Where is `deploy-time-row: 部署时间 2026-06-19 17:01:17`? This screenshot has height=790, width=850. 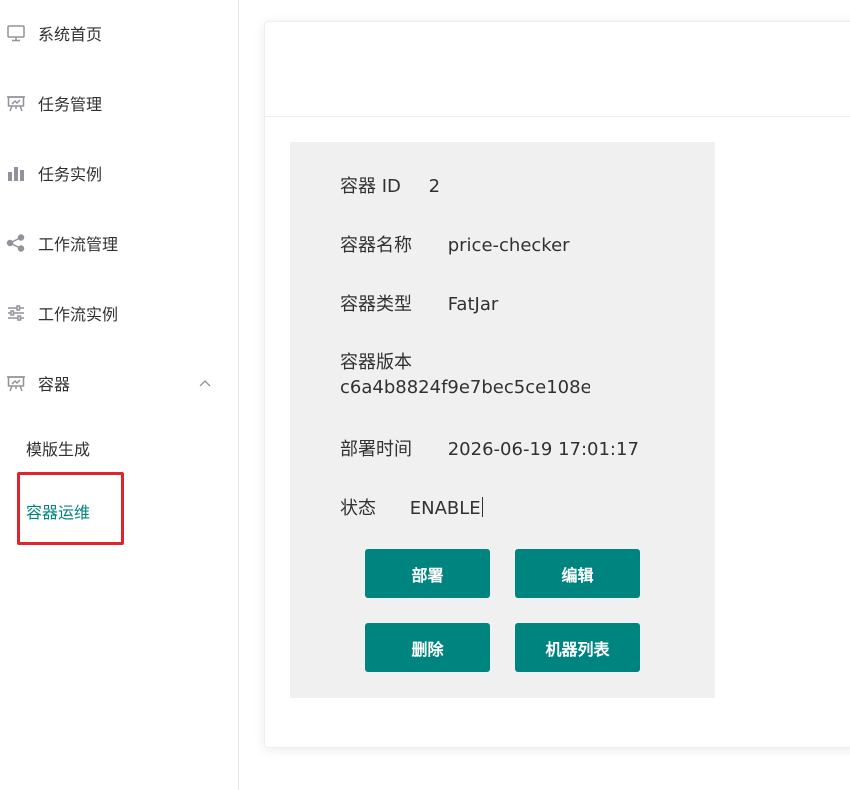 deploy-time-row: 部署时间 2026-06-19 17:01:17 is located at coordinates (489, 448).